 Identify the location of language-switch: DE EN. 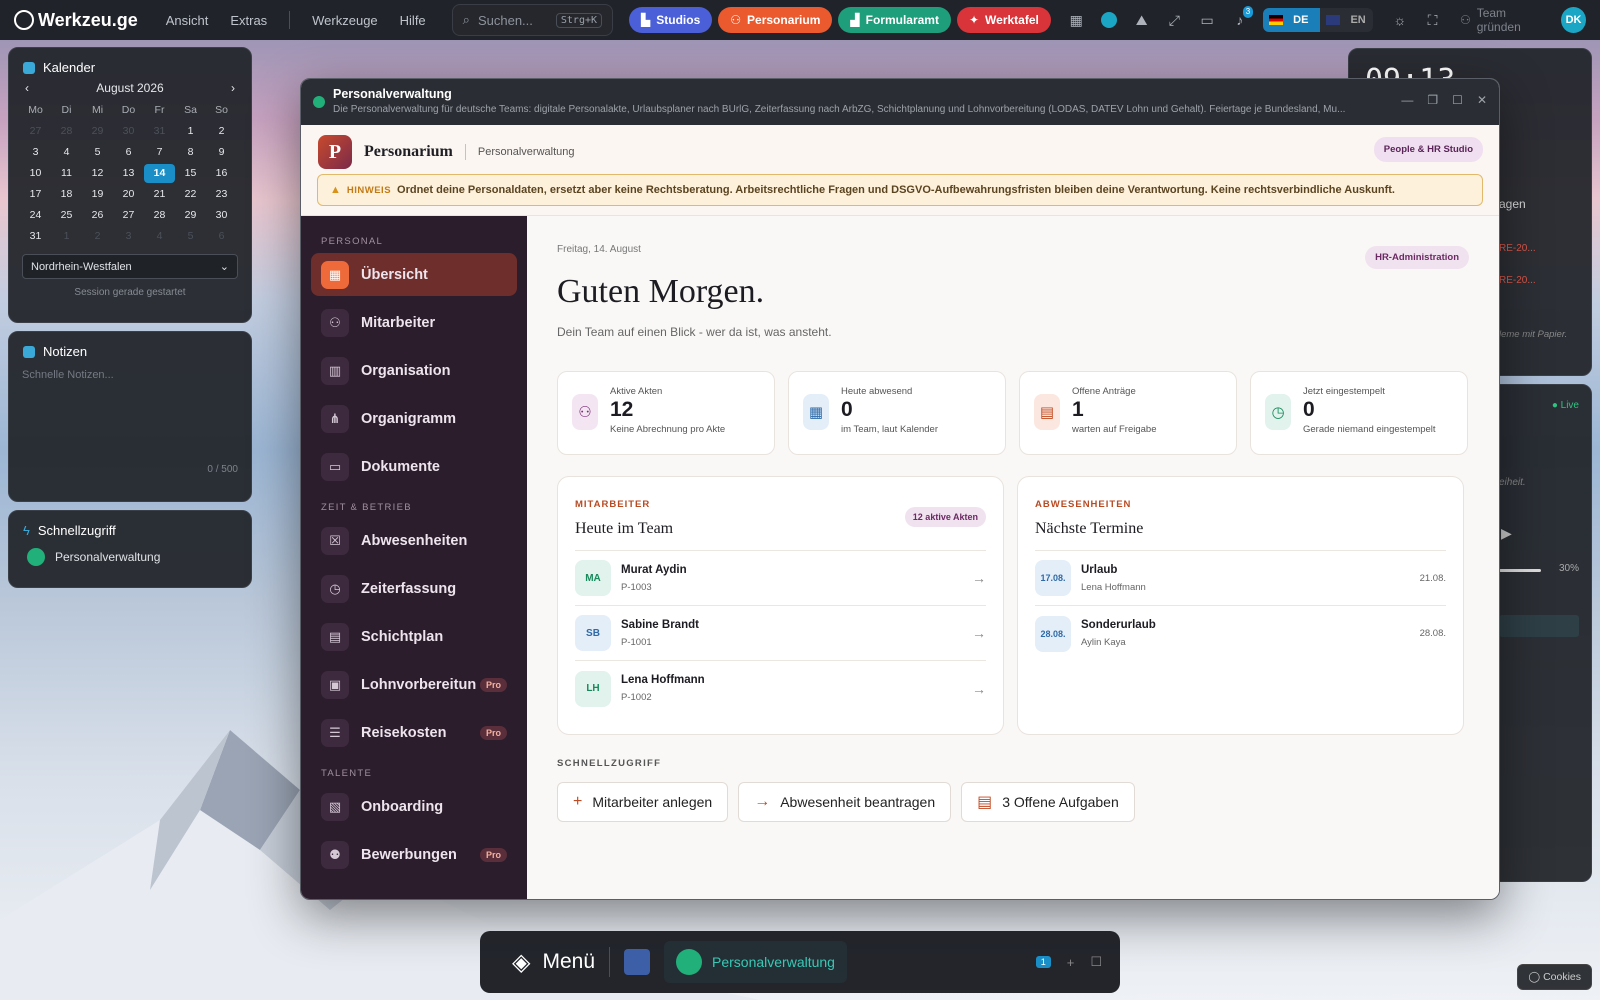
(1318, 20).